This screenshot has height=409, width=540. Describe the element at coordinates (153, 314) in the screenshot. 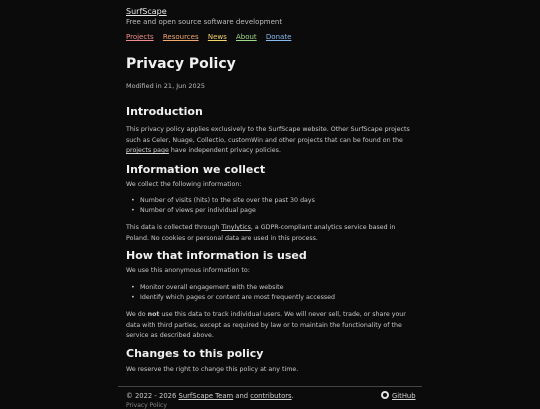

I see `usage-bold-not: not` at that location.